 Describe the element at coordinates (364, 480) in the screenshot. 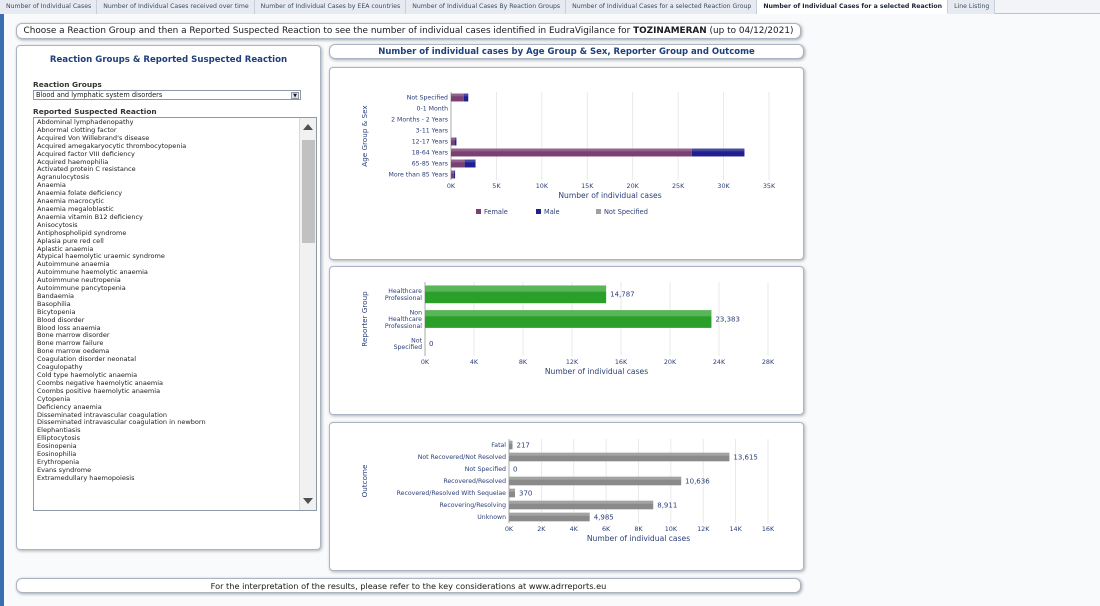

I see `y-axis-title: Outcome` at that location.